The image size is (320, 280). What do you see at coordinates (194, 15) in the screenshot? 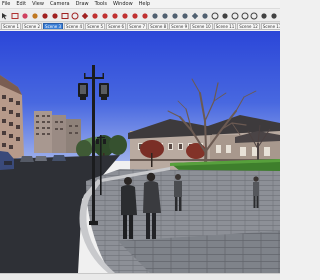
I see `axes-tool-icon` at bounding box center [194, 15].